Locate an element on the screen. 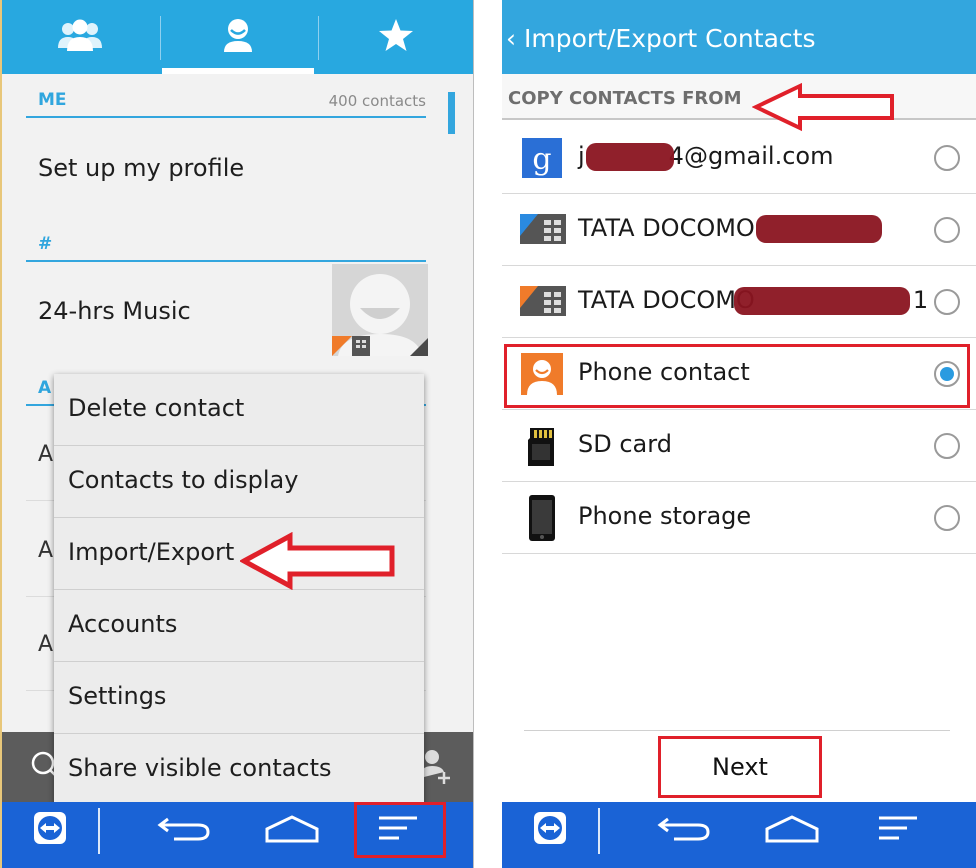 Image resolution: width=976 pixels, height=868 pixels. chevron-left-icon: ‹ is located at coordinates (511, 38).